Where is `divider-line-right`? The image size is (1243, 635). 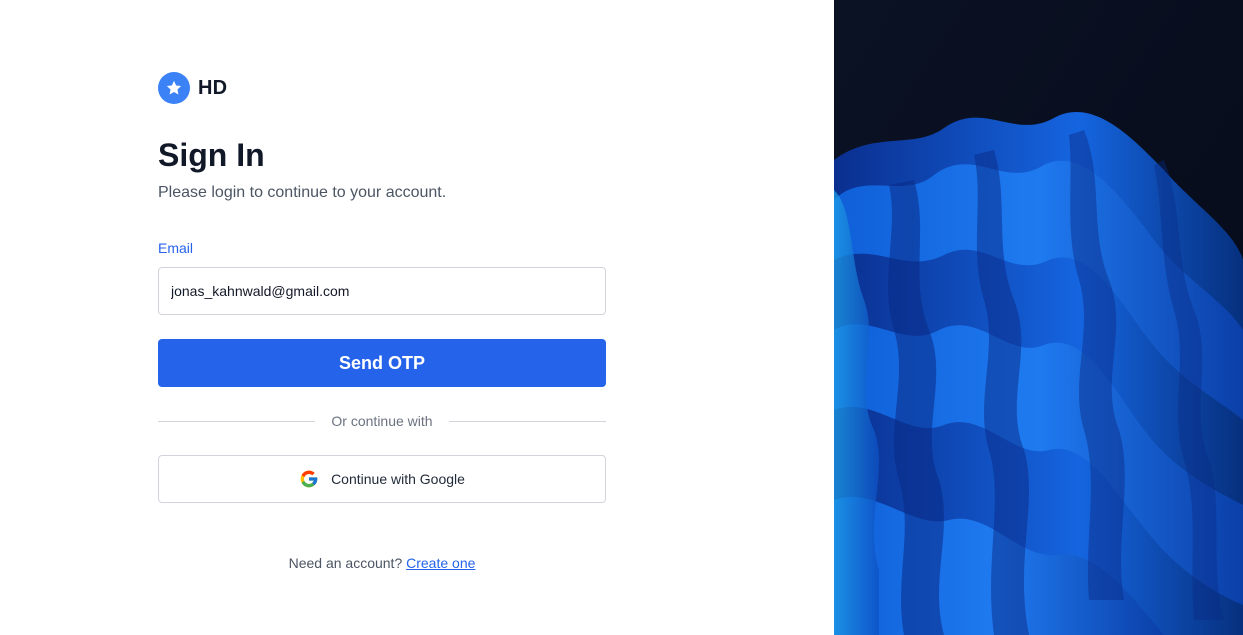
divider-line-right is located at coordinates (527, 421).